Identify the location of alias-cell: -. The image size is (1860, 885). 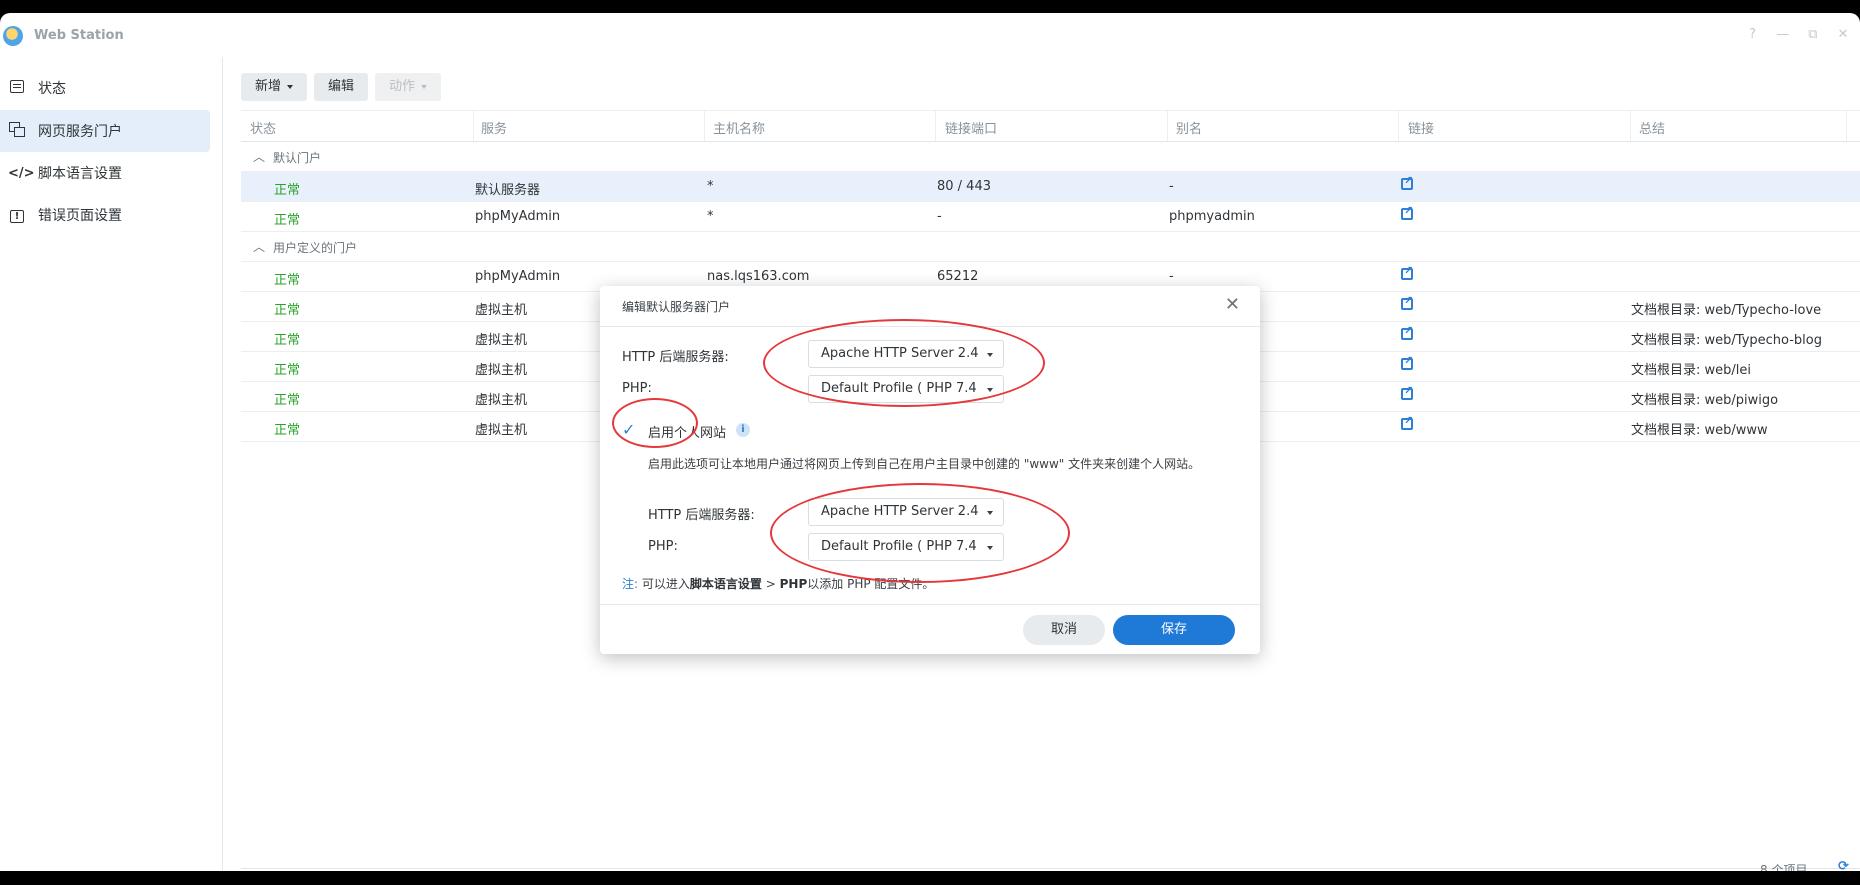
(1171, 276).